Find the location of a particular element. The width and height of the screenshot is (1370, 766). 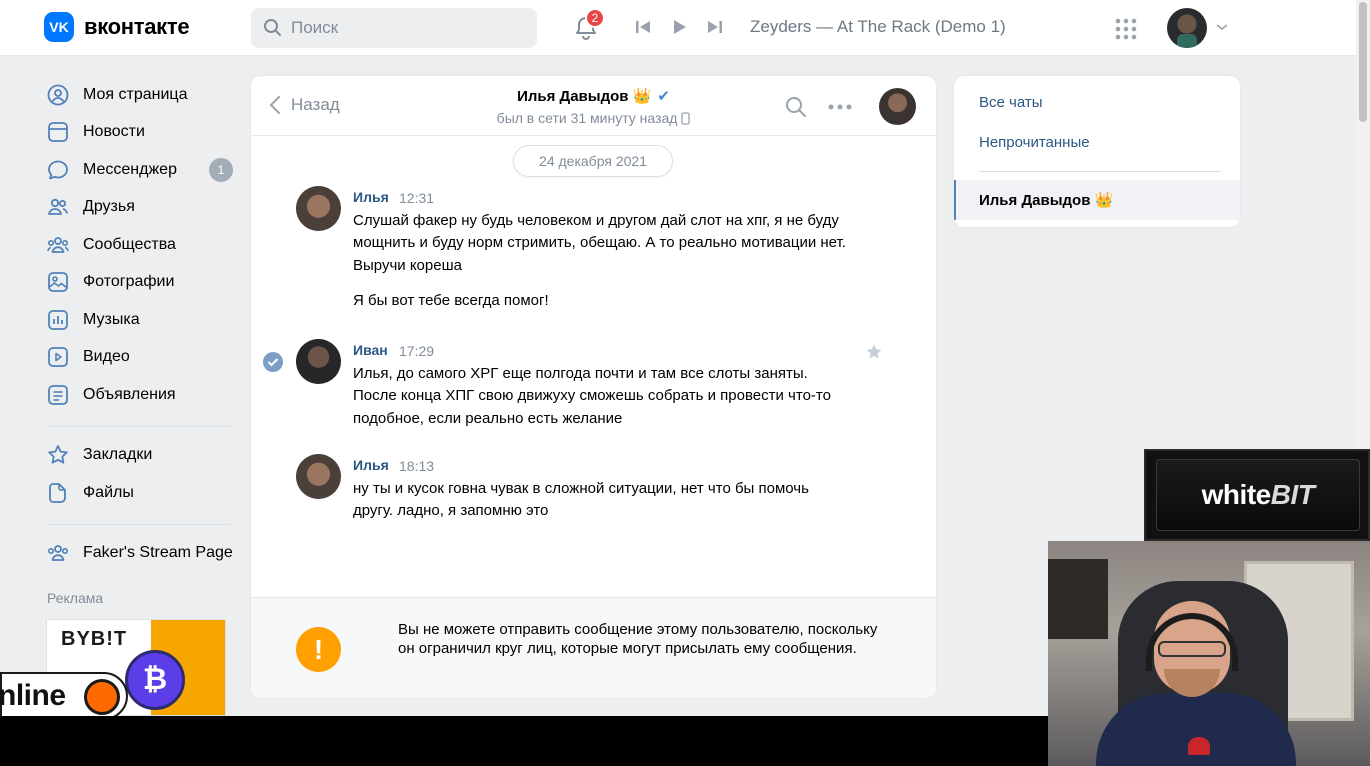

messenger-counter-badge: 1 is located at coordinates (221, 170).